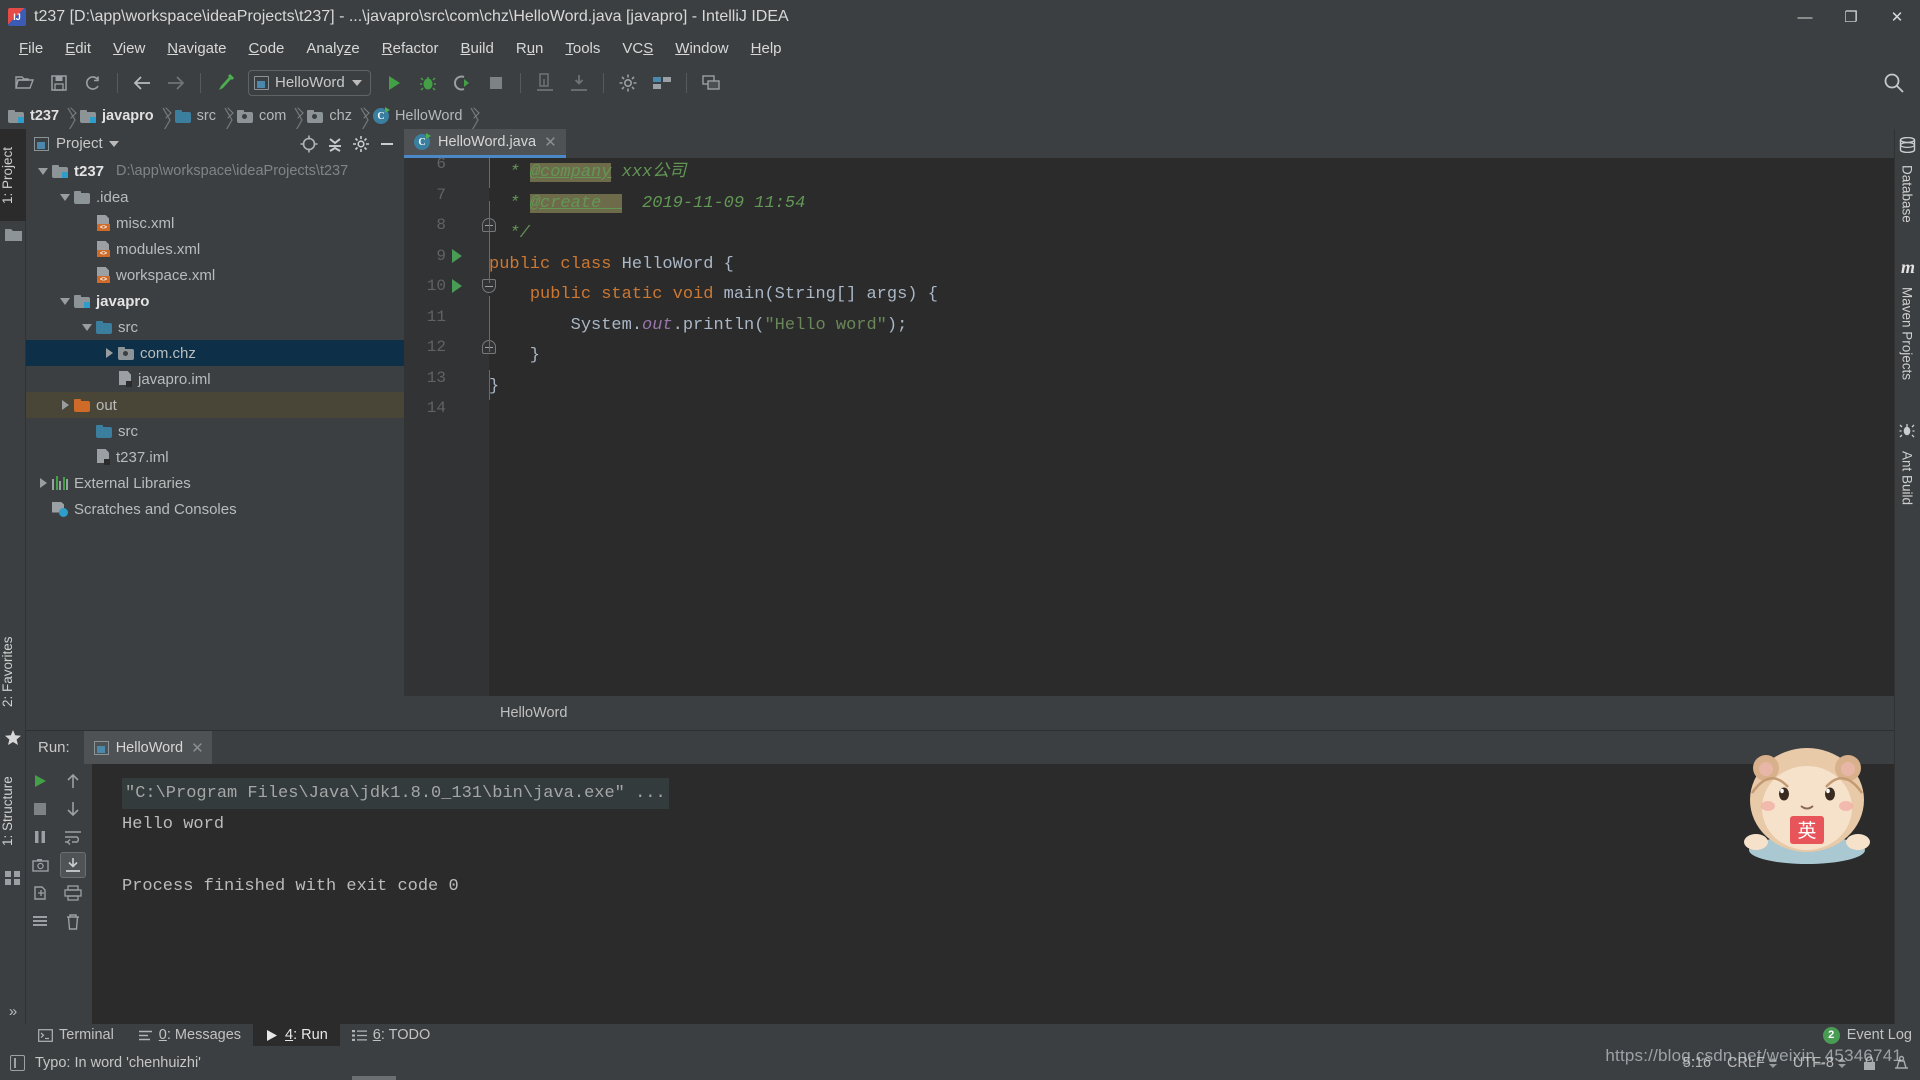 The width and height of the screenshot is (1920, 1080). I want to click on menu-item-vcs: VCS, so click(637, 48).